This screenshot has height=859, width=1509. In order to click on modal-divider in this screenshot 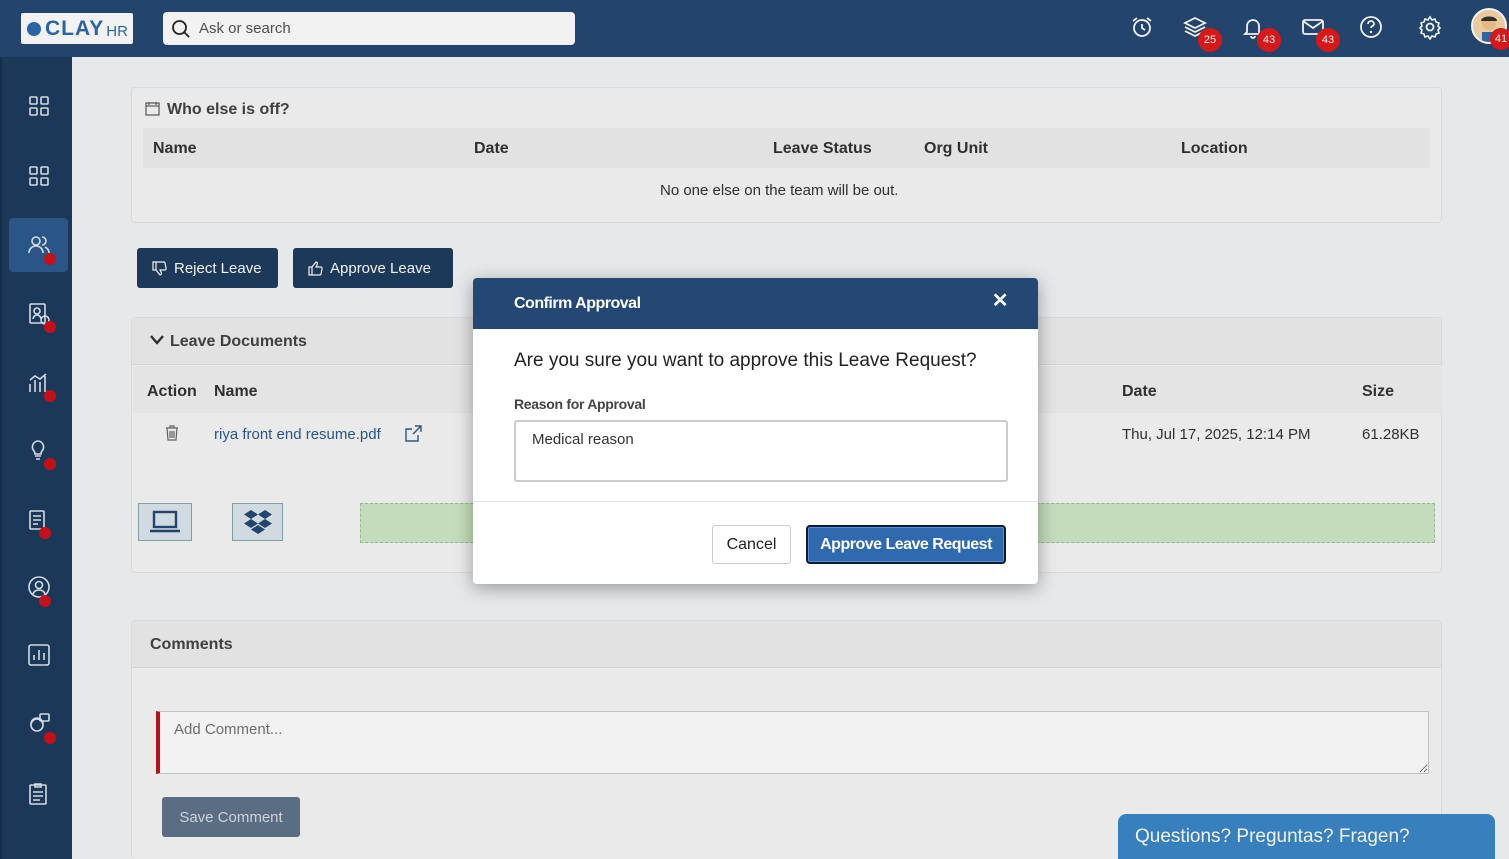, I will do `click(755, 501)`.